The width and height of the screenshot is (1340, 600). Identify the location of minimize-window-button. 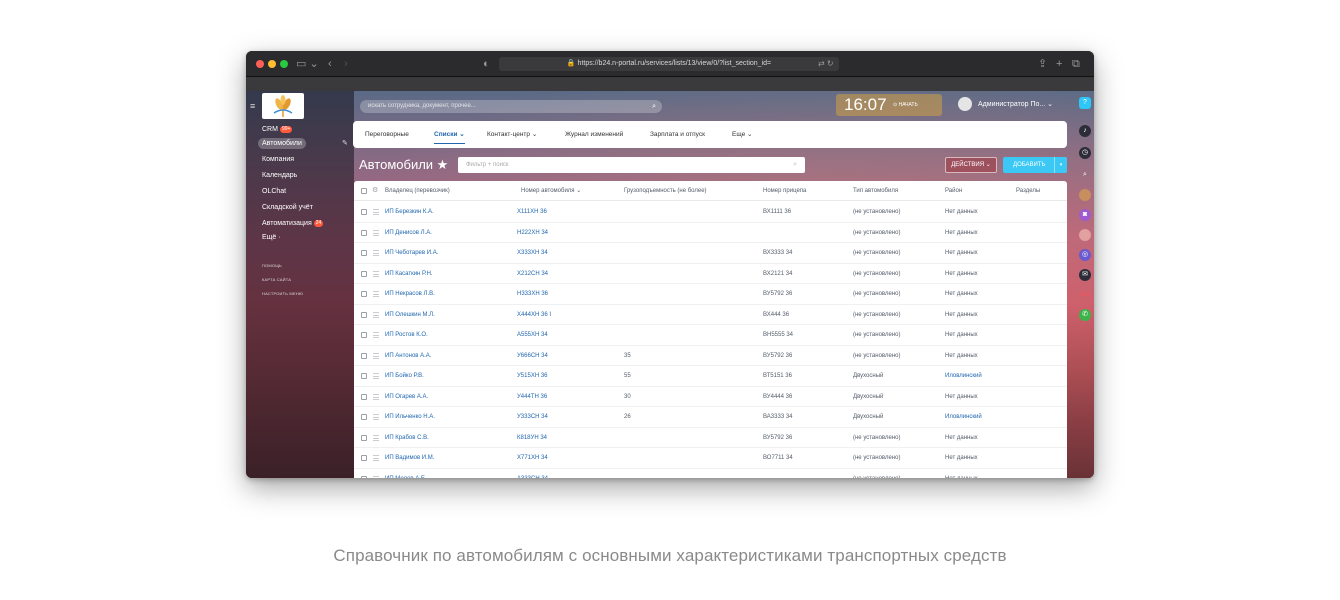
(272, 64).